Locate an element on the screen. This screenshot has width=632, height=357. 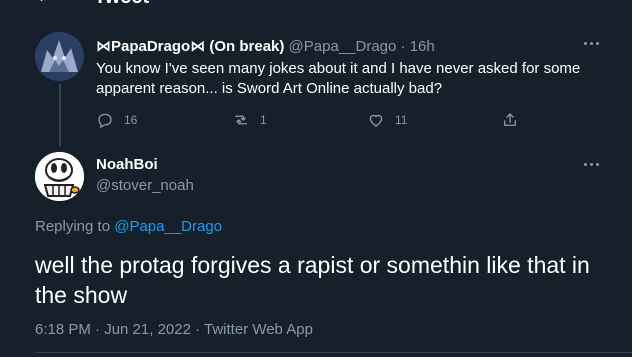
retweet-button: 1 is located at coordinates (249, 120).